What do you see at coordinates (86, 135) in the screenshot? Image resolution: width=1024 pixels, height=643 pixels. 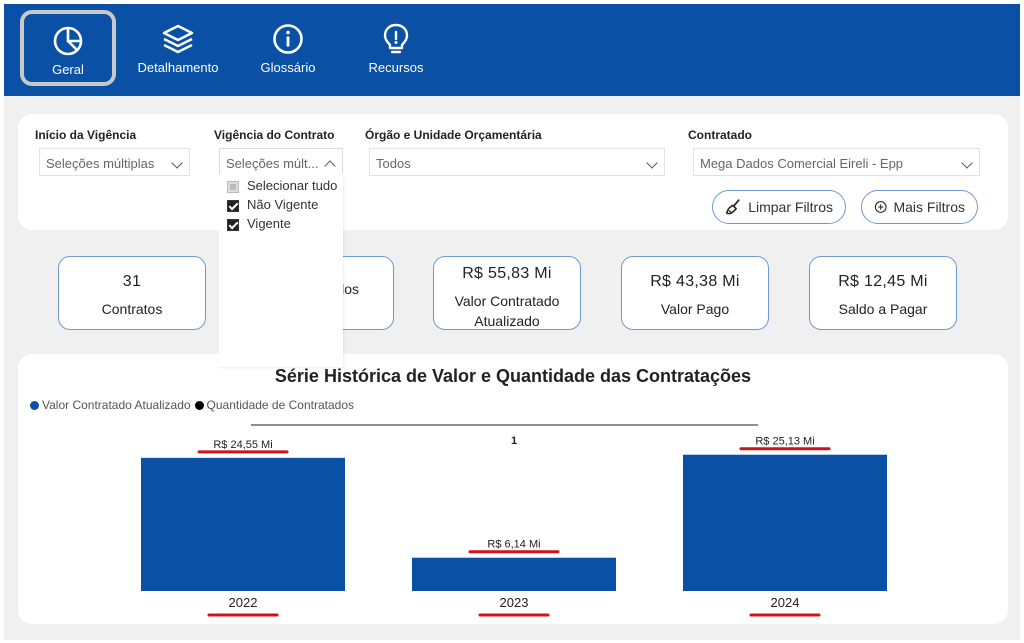 I see `filter-label-inicio: Início da Vigência` at bounding box center [86, 135].